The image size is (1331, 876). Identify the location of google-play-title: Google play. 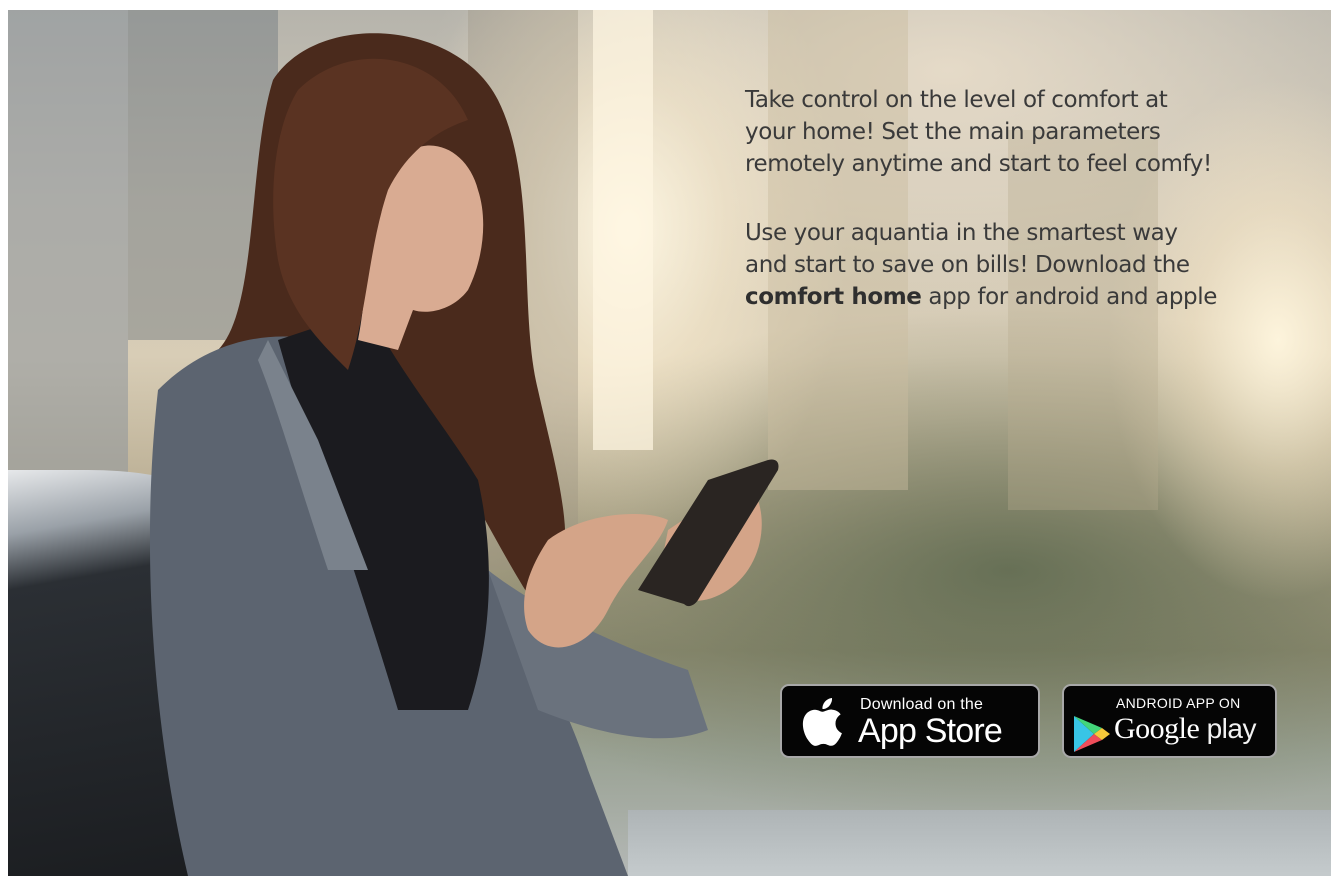
(1185, 729).